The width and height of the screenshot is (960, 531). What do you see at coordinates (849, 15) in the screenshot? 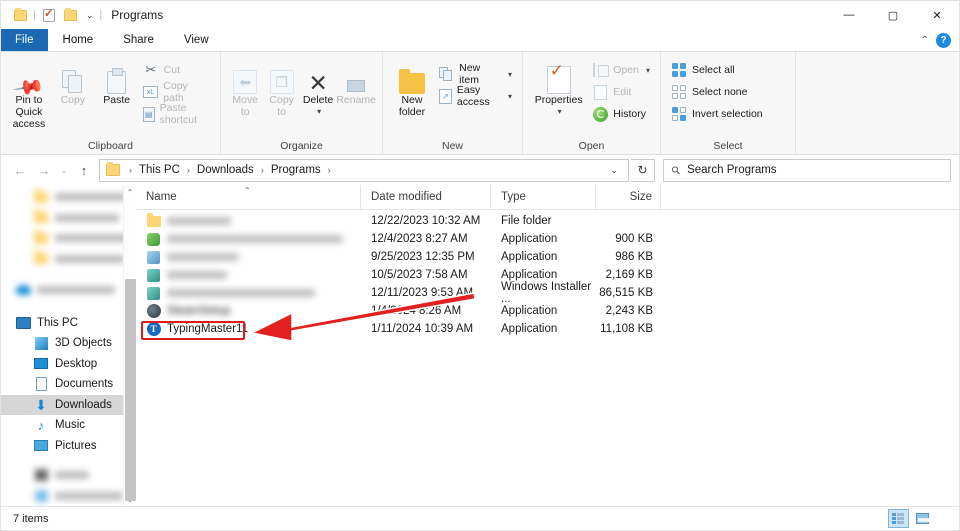
I see `minimize-button: —` at bounding box center [849, 15].